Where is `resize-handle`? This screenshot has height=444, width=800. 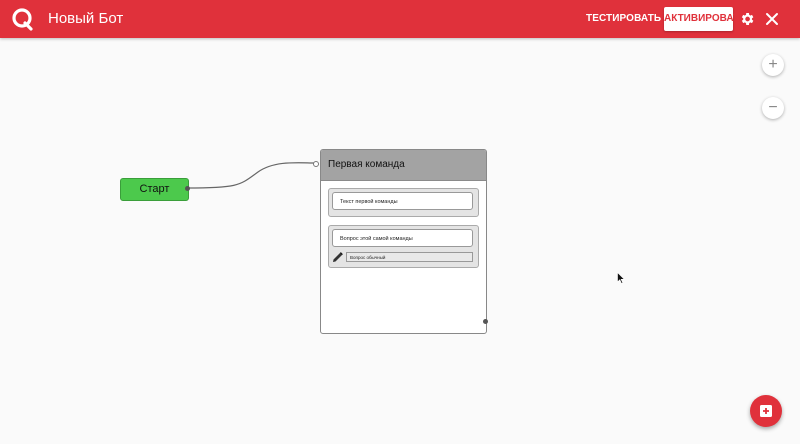
resize-handle is located at coordinates (485, 321).